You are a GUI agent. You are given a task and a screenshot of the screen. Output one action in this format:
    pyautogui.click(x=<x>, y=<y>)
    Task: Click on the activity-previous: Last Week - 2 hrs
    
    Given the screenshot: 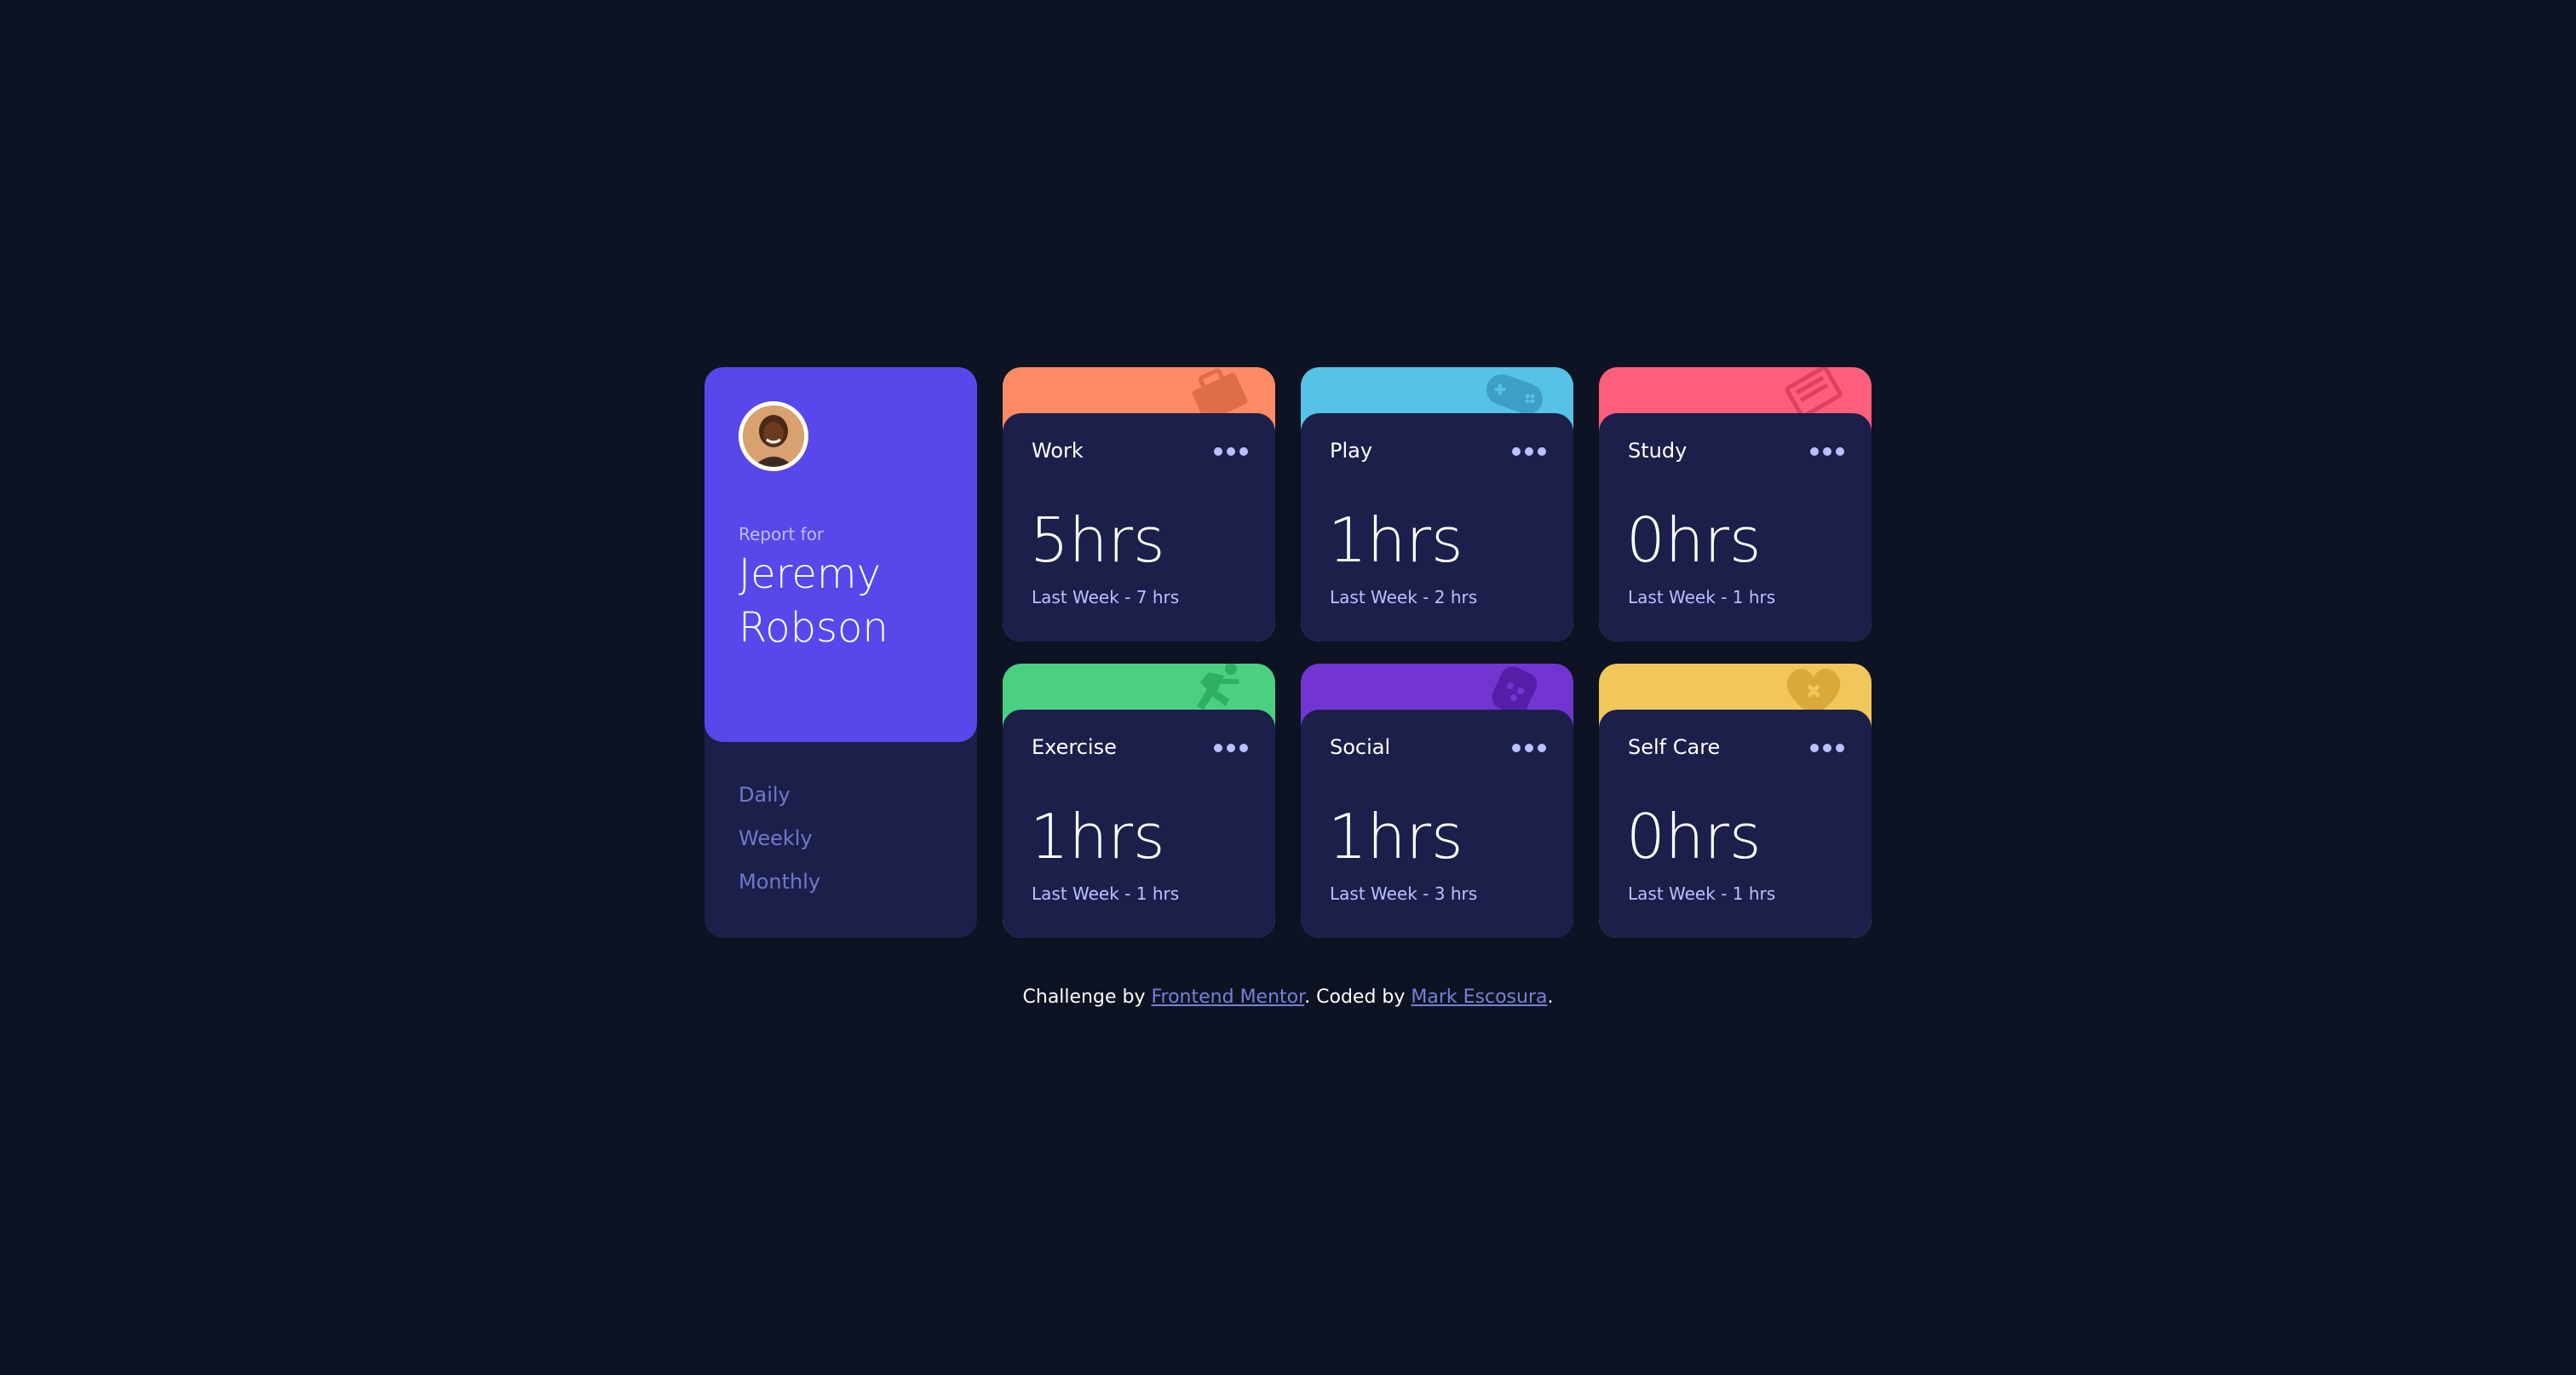 What is the action you would take?
    pyautogui.click(x=1404, y=597)
    